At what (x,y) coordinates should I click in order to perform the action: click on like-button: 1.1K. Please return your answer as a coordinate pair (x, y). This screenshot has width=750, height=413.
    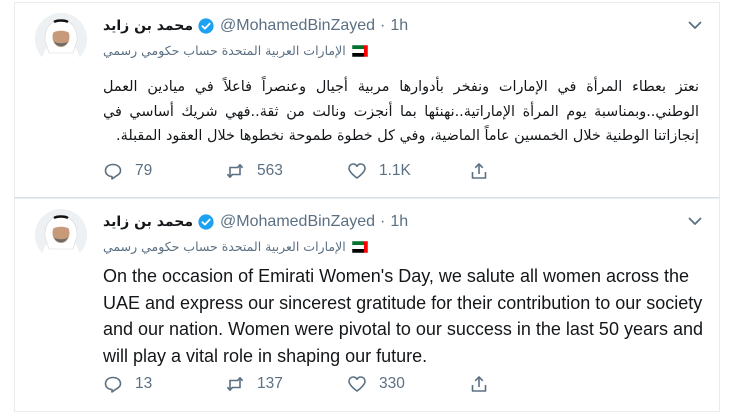
    Looking at the image, I should click on (408, 171).